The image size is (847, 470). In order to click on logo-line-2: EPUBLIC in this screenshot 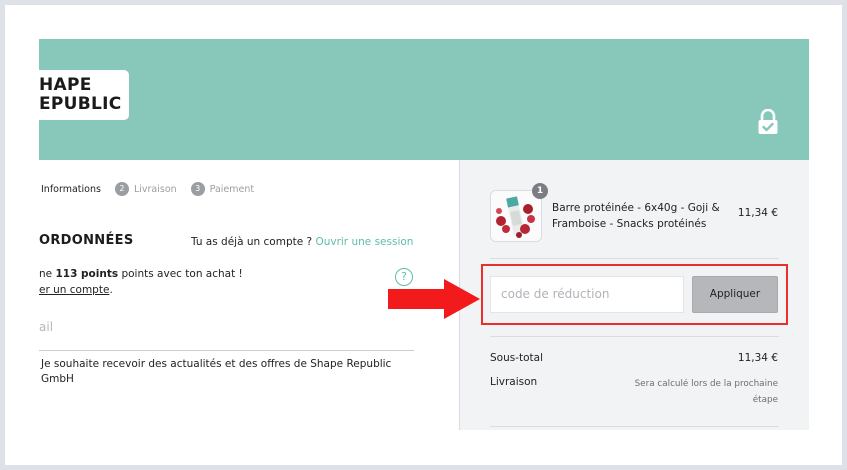, I will do `click(80, 104)`.